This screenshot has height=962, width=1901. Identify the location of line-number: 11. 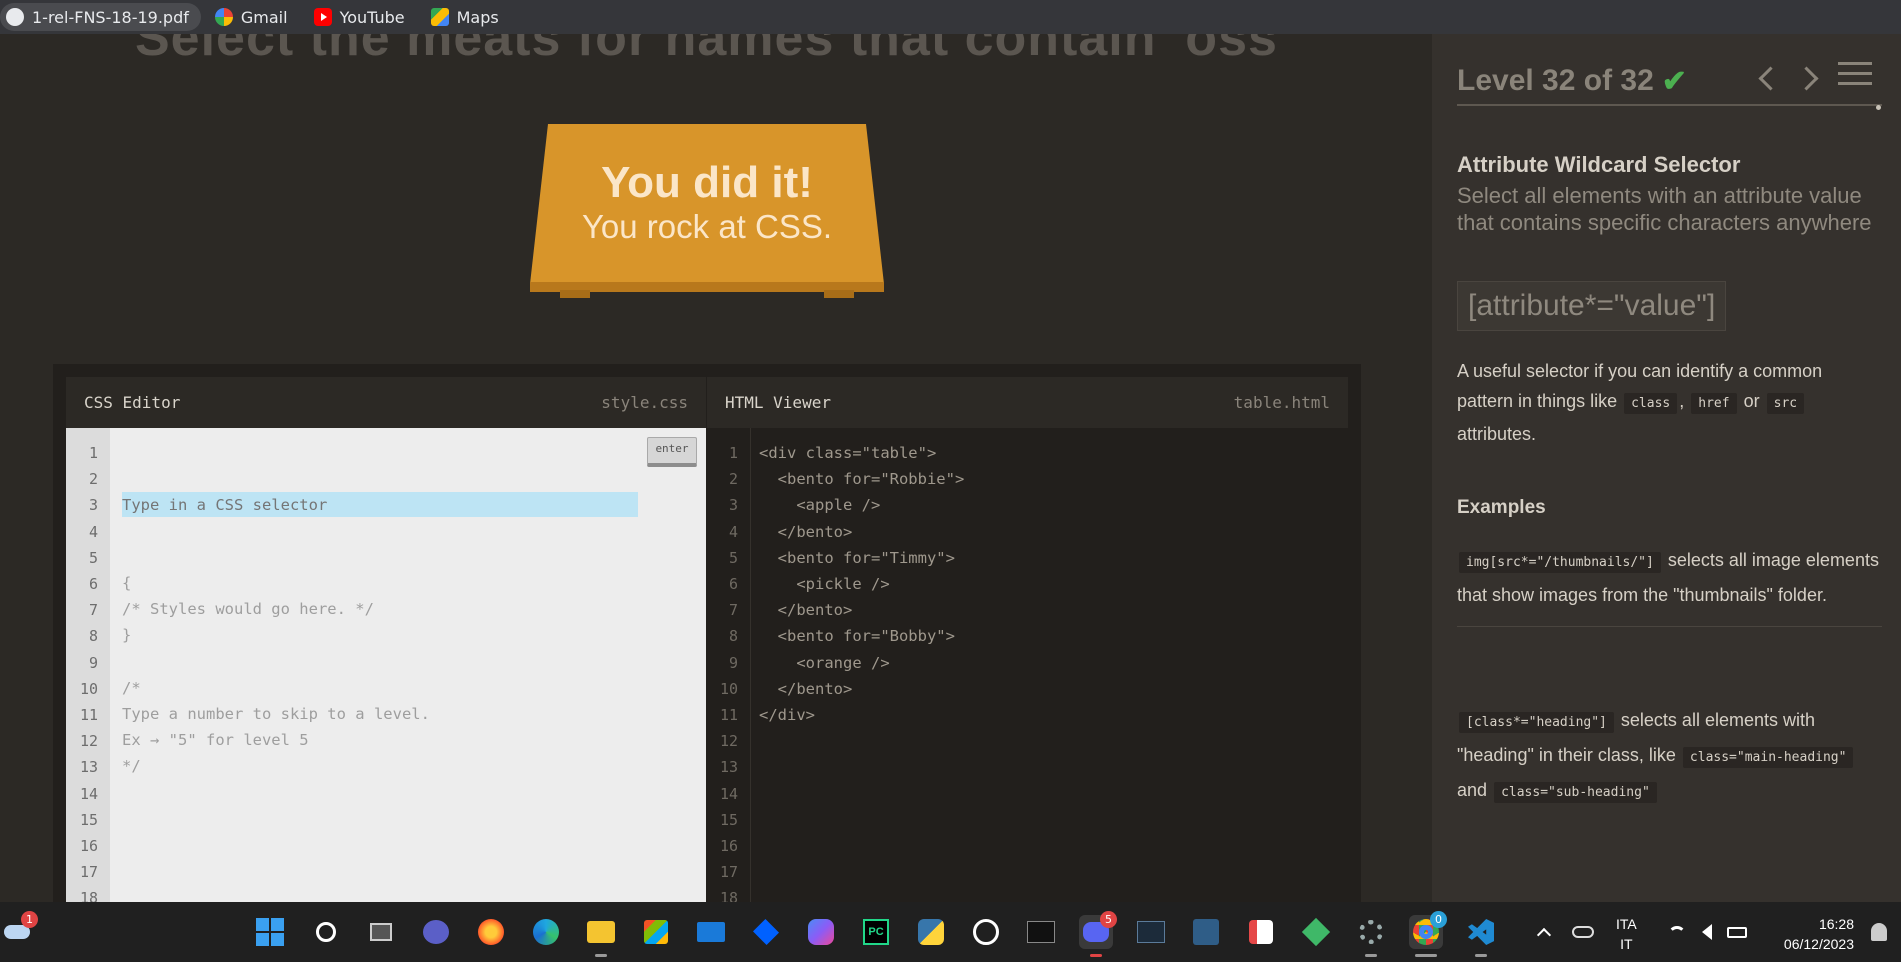
(88, 715).